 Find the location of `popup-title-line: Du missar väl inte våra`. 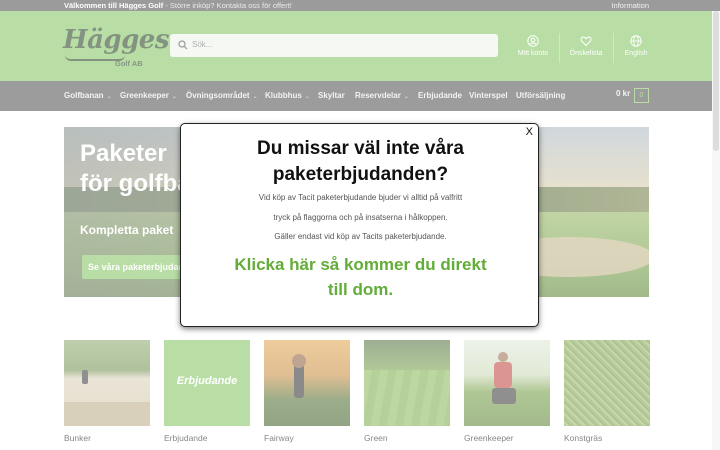

popup-title-line: Du missar väl inte våra is located at coordinates (360, 148).